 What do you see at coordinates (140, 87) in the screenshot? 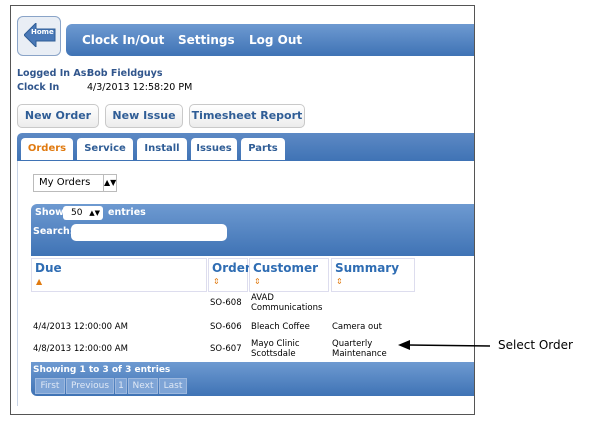
I see `clock-in-value: 4/3/2013 12:58:20 PM` at bounding box center [140, 87].